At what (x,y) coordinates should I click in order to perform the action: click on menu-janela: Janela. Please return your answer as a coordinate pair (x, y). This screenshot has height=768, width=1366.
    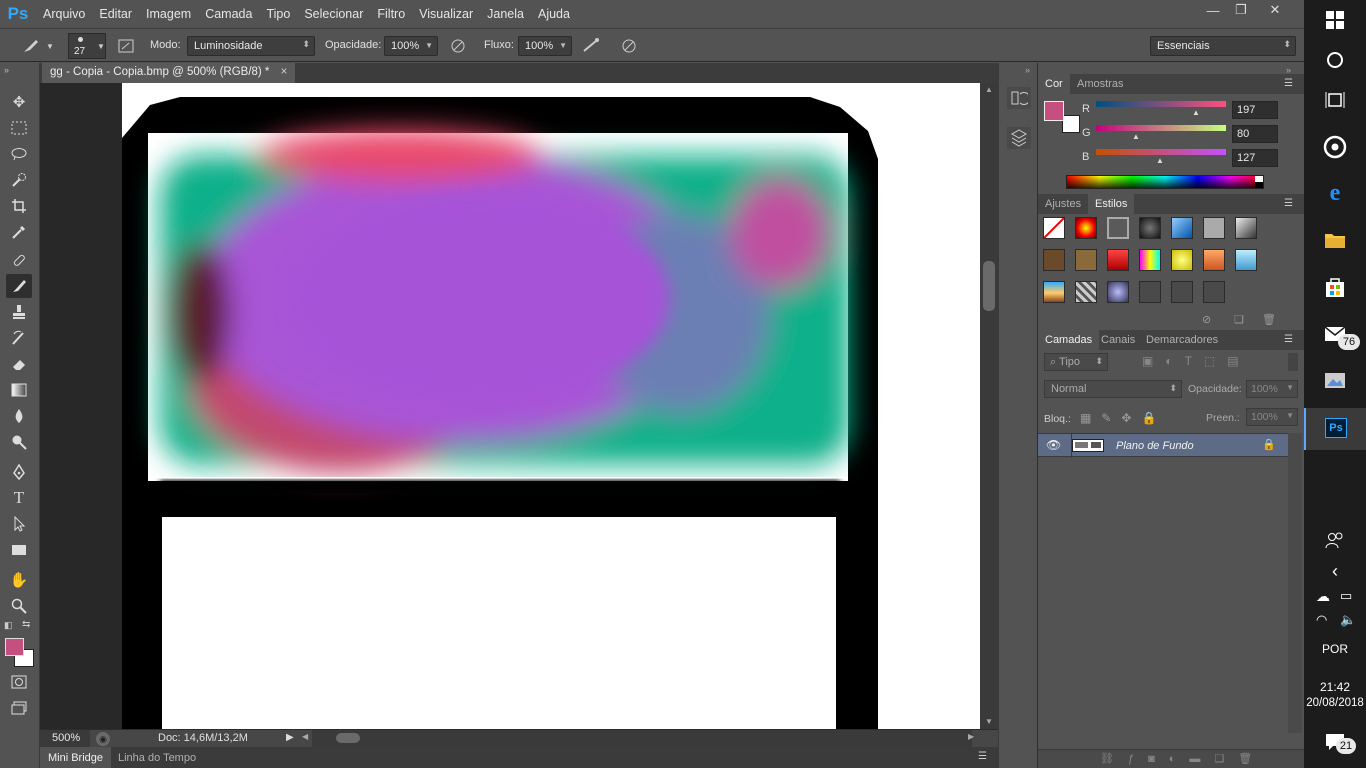
    Looking at the image, I should click on (505, 14).